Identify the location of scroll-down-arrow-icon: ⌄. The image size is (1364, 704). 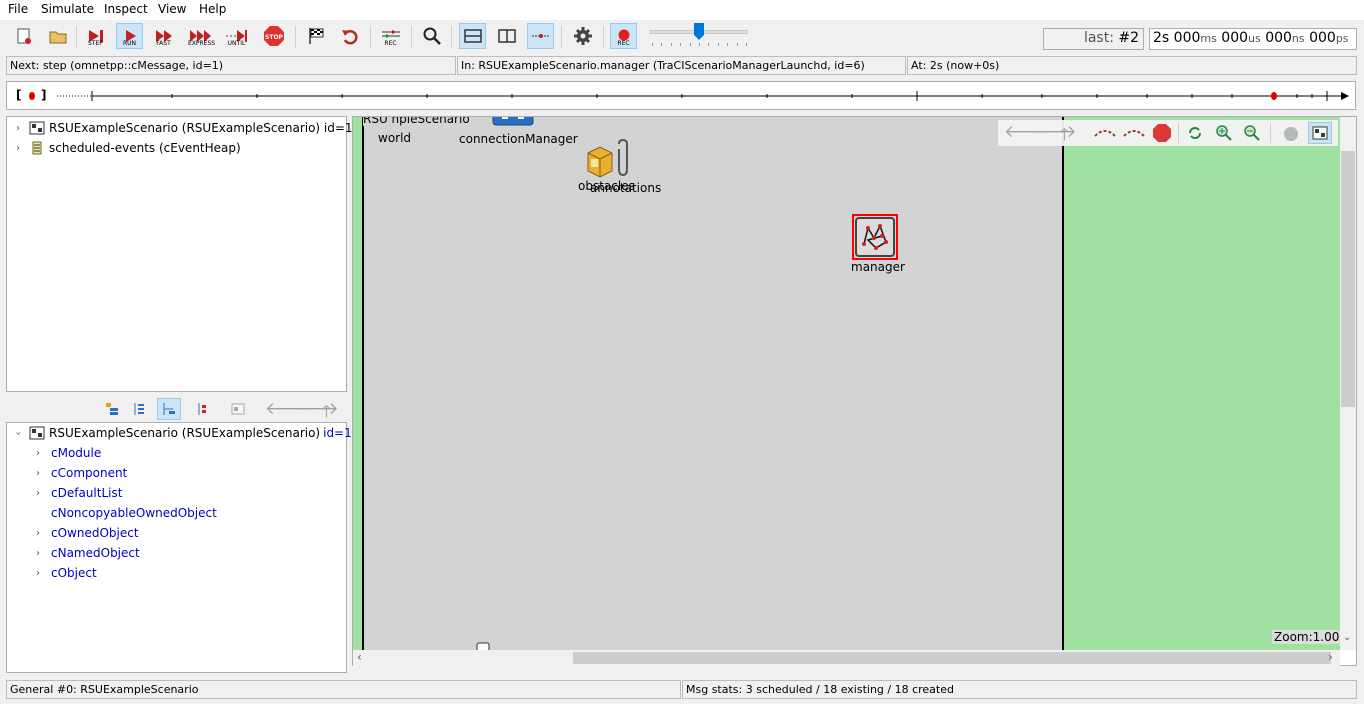
(1347, 637).